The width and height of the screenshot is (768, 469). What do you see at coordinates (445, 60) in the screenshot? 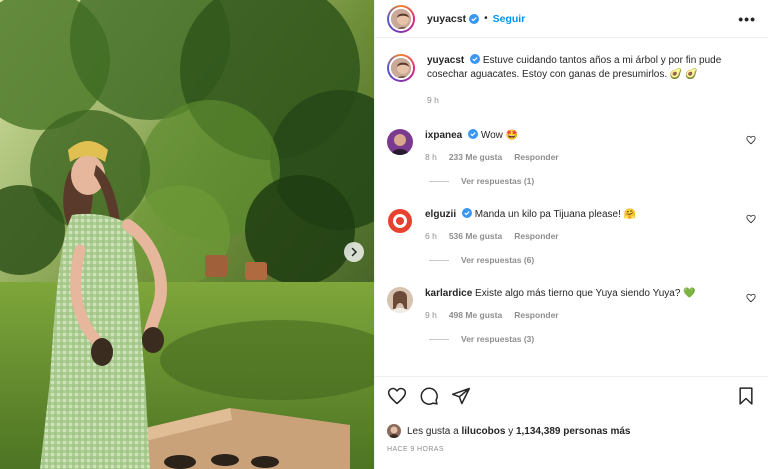
I see `caption-username: yuyacst` at bounding box center [445, 60].